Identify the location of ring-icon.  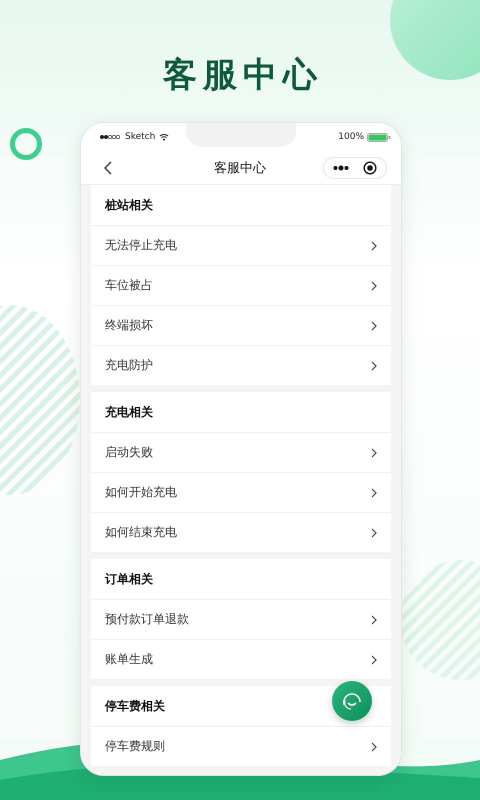
(26, 144).